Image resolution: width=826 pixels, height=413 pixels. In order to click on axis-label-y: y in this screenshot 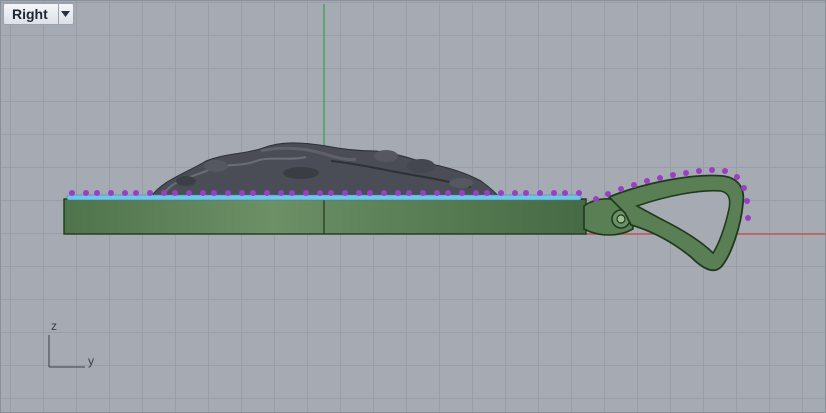, I will do `click(91, 361)`.